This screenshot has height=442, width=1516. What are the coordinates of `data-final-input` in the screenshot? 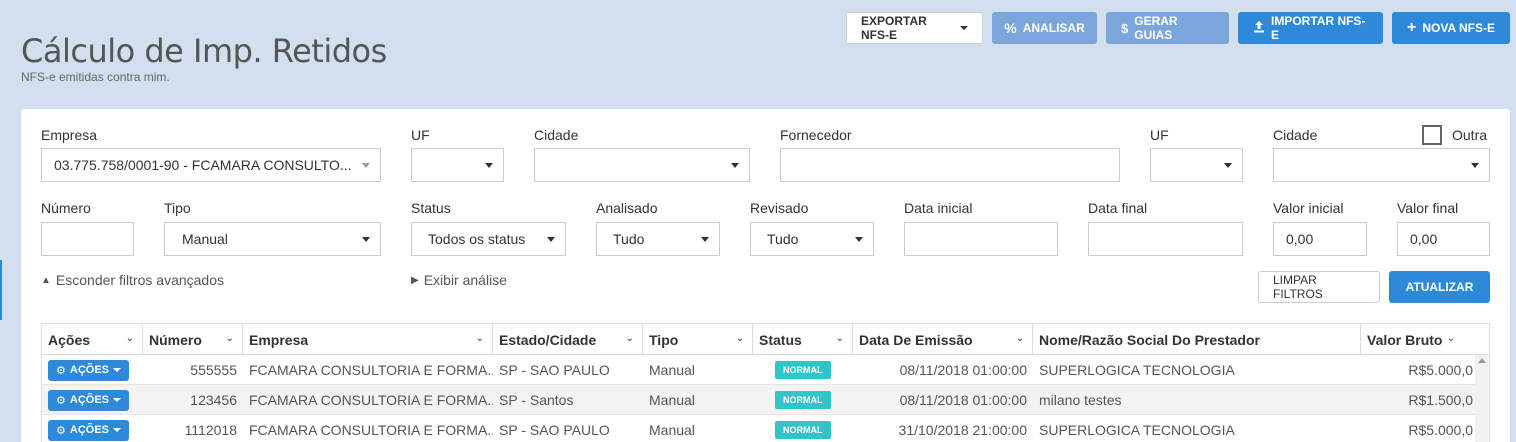 It's located at (1165, 239).